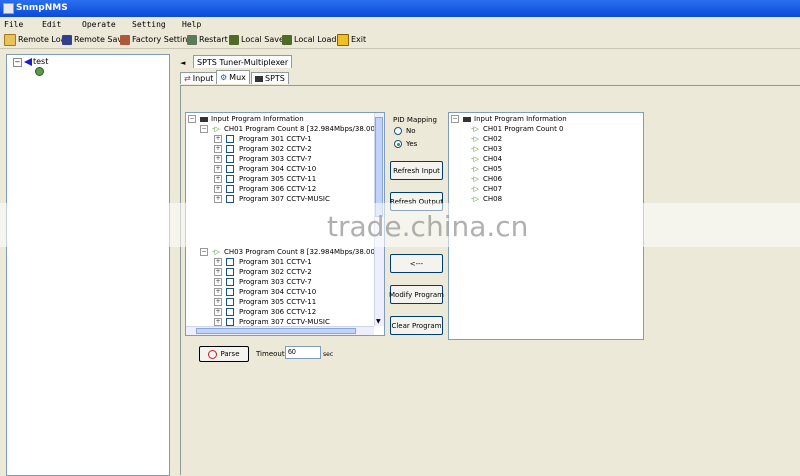 The width and height of the screenshot is (800, 476). Describe the element at coordinates (233, 77) in the screenshot. I see `tab-mux: ⚙ Mux` at that location.